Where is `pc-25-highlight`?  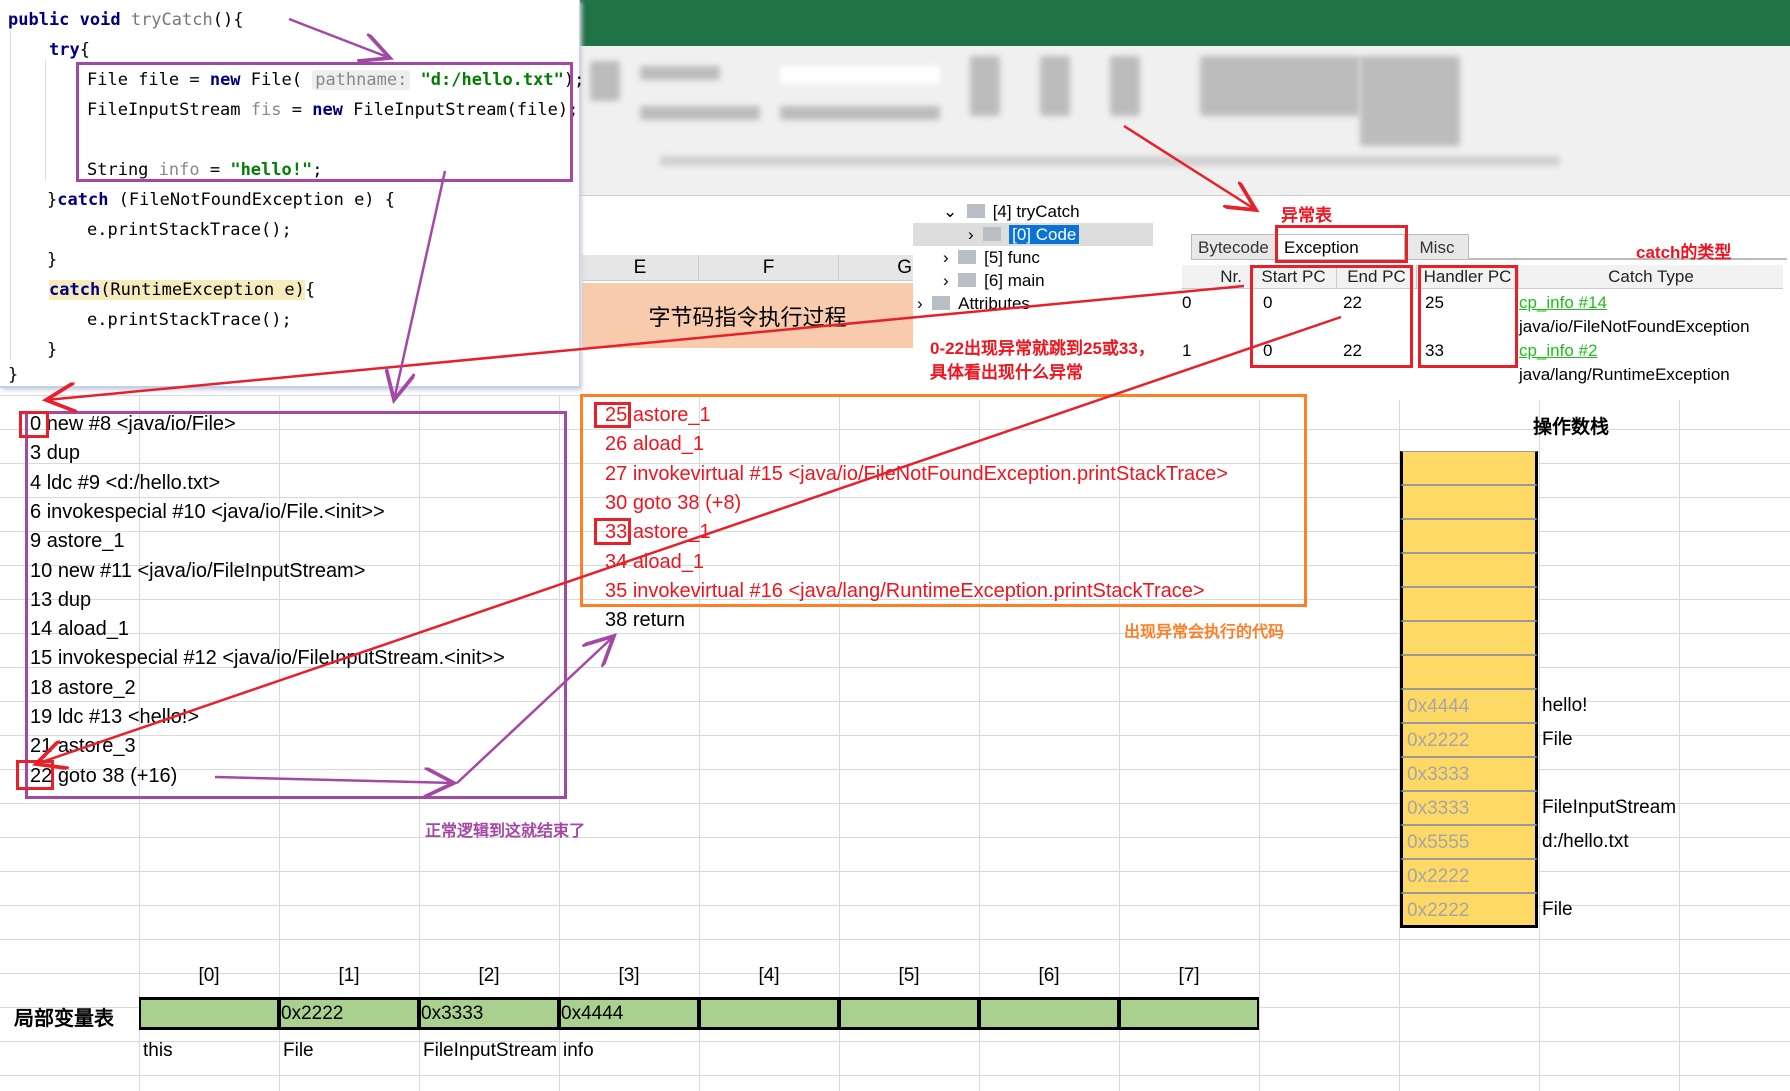
pc-25-highlight is located at coordinates (612, 415).